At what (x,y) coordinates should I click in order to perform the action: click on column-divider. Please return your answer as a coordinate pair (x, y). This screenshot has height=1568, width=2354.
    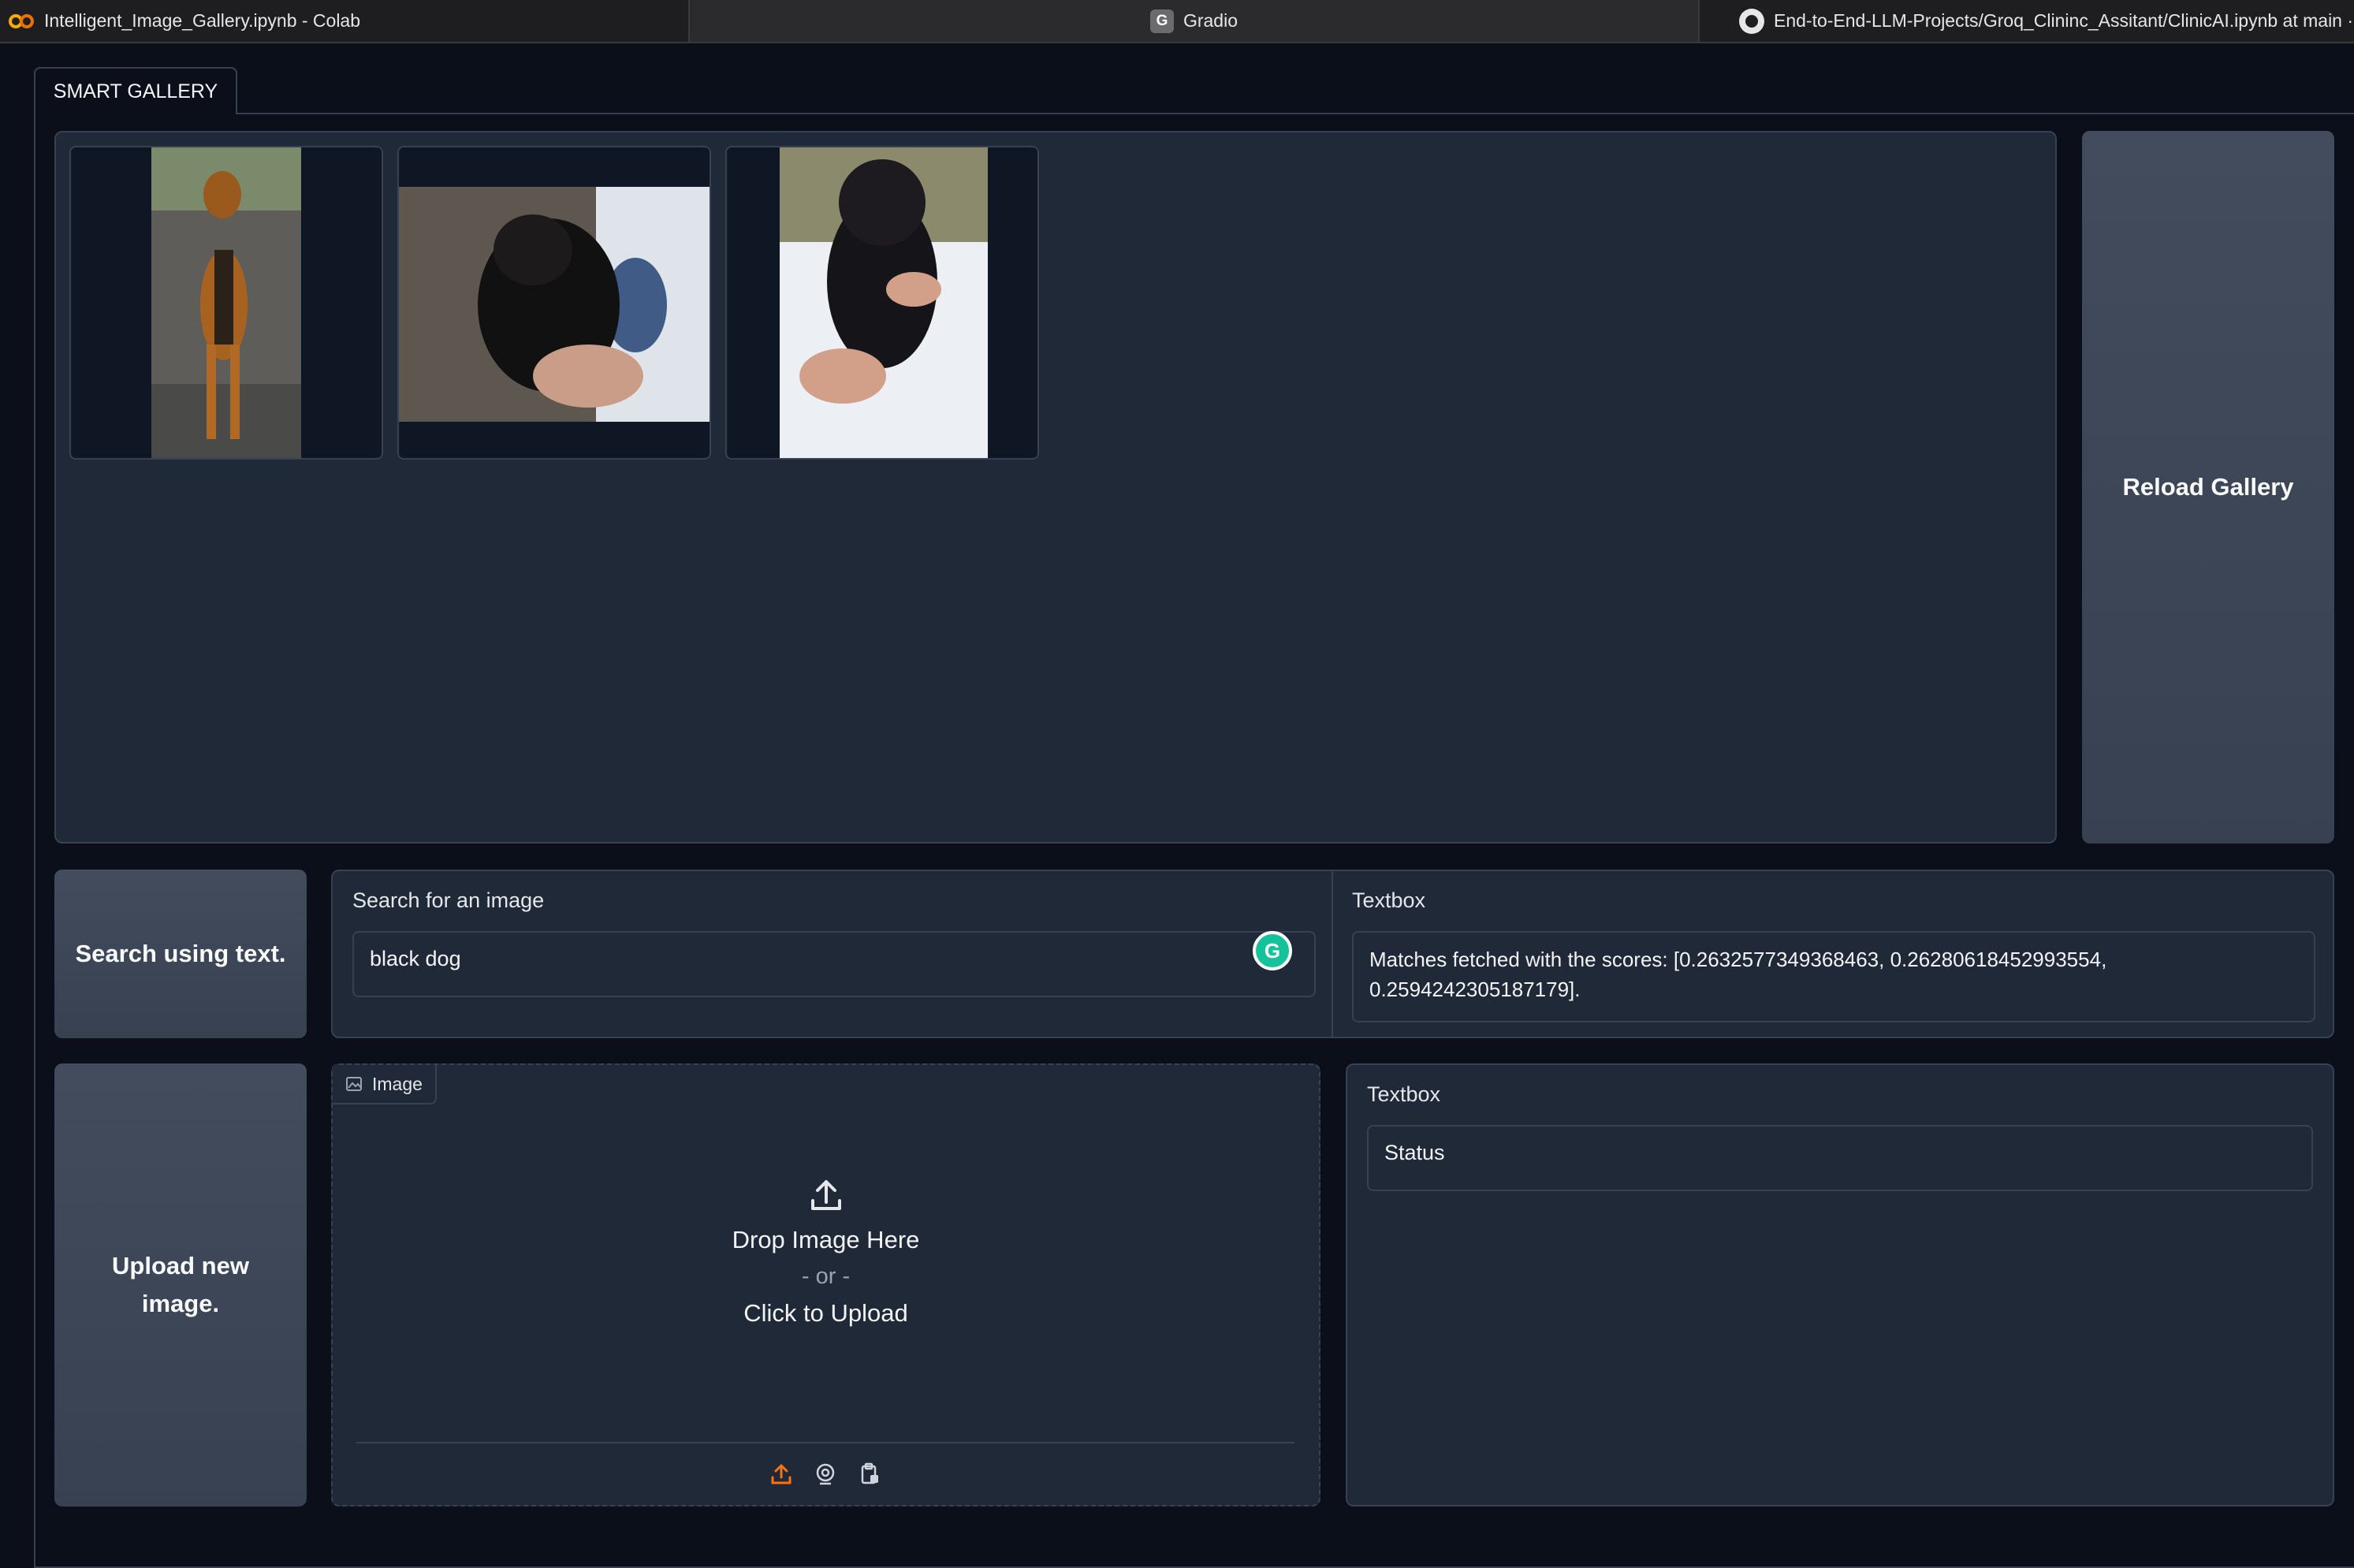
    Looking at the image, I should click on (1332, 954).